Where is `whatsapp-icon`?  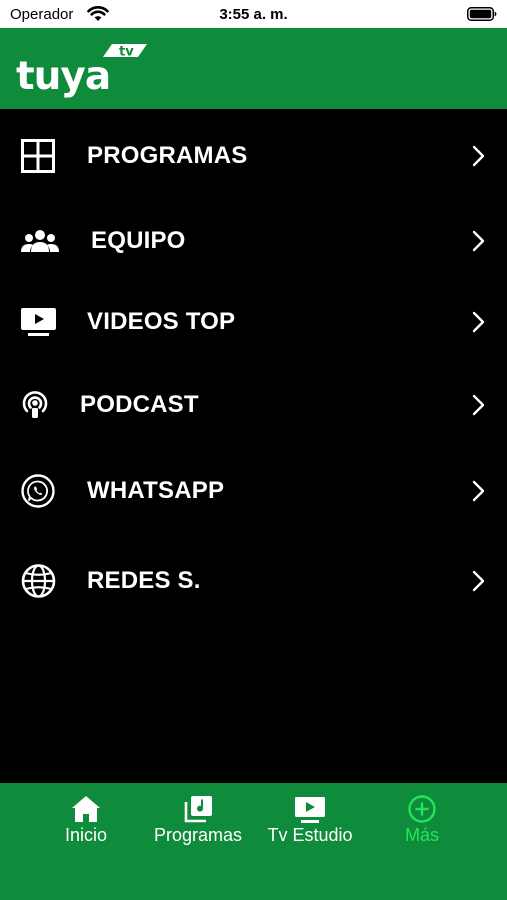 whatsapp-icon is located at coordinates (38, 491).